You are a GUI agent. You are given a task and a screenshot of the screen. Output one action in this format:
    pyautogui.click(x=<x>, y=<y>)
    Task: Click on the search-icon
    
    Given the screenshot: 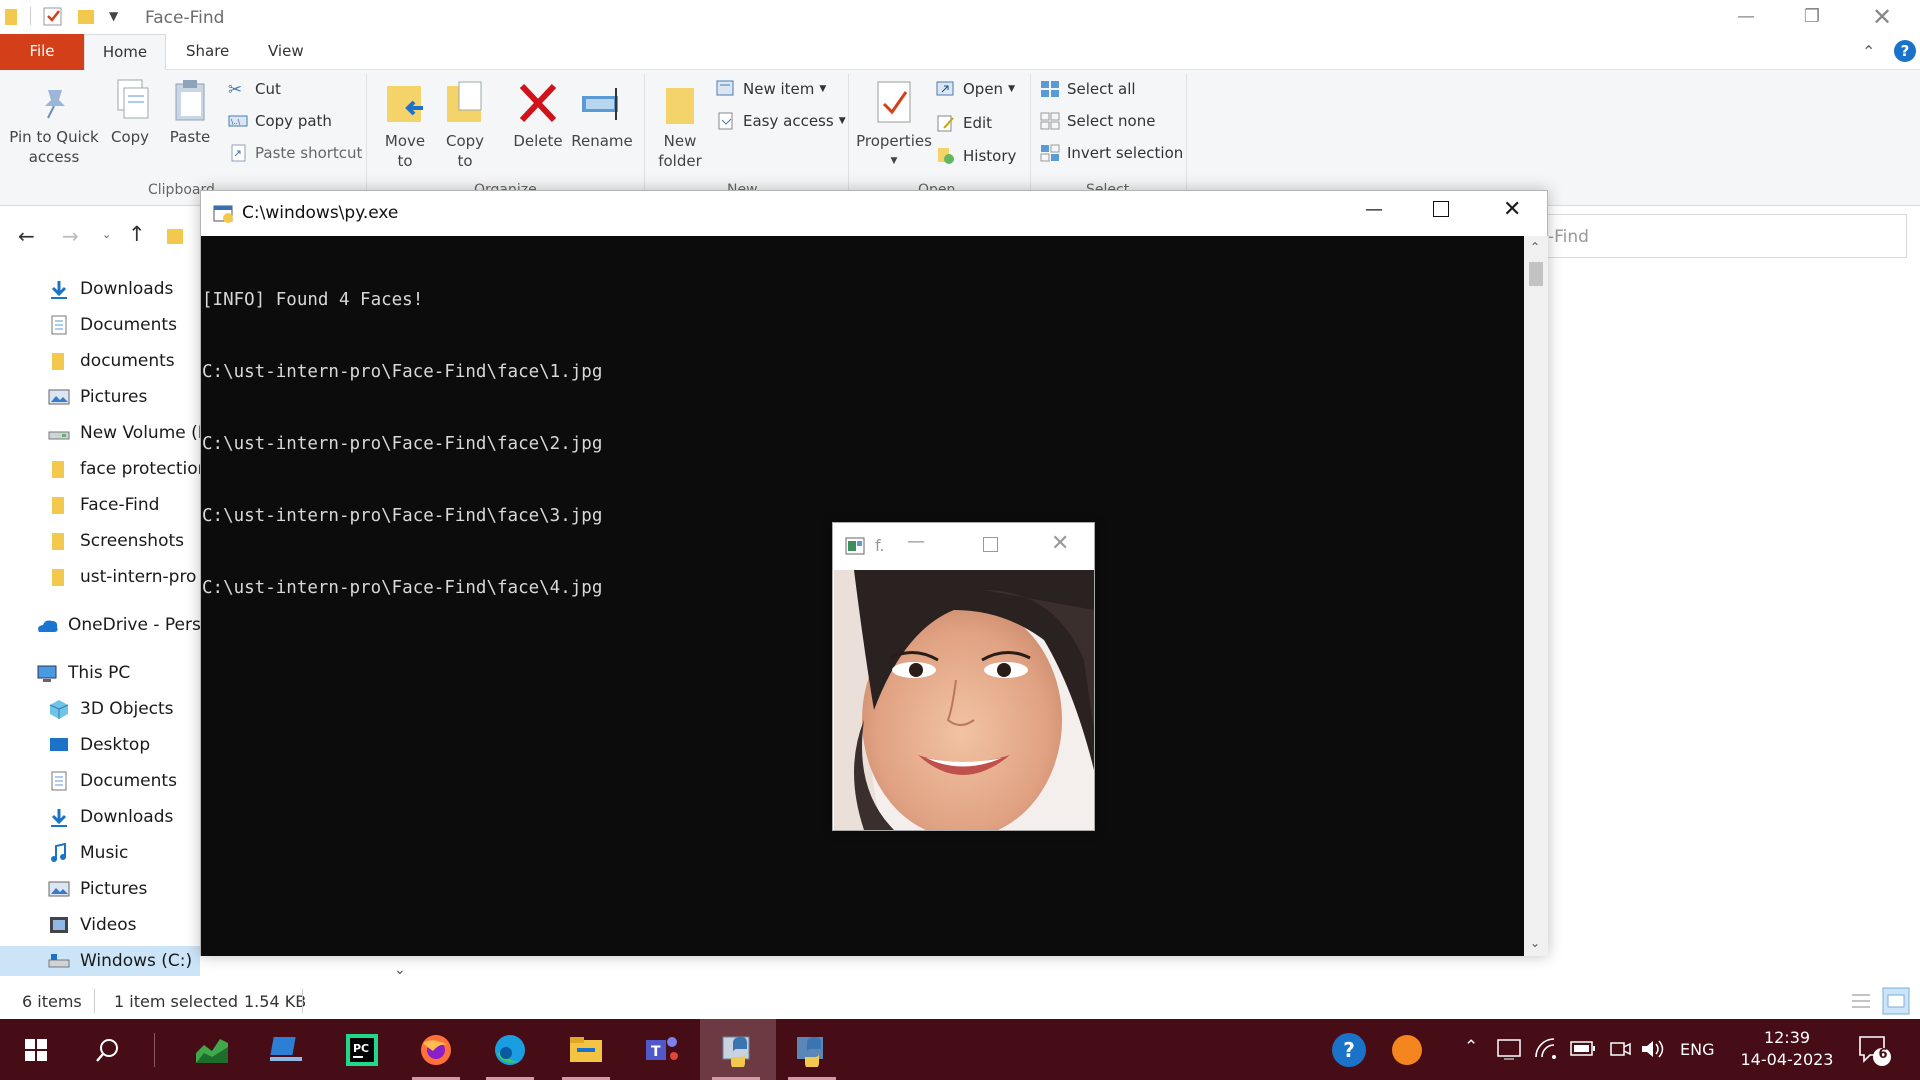 What is the action you would take?
    pyautogui.click(x=107, y=1050)
    